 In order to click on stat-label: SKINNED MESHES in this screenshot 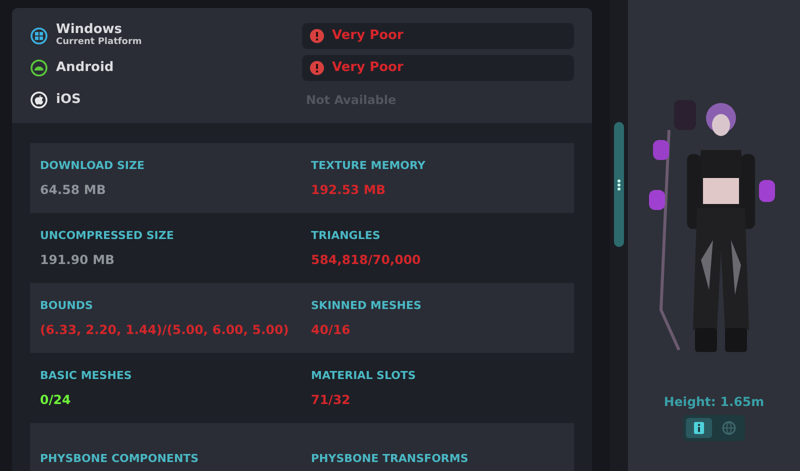, I will do `click(366, 305)`.